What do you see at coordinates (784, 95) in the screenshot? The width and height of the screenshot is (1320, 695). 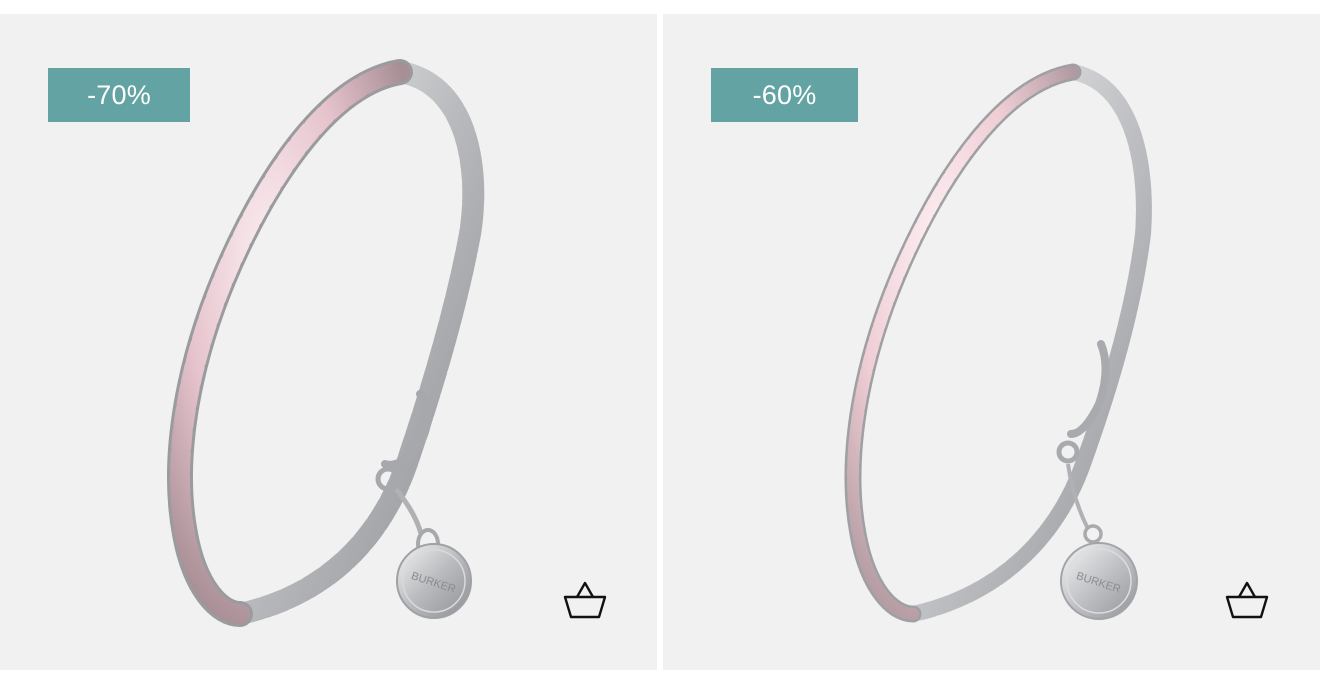 I see `discount-badge: -60%` at bounding box center [784, 95].